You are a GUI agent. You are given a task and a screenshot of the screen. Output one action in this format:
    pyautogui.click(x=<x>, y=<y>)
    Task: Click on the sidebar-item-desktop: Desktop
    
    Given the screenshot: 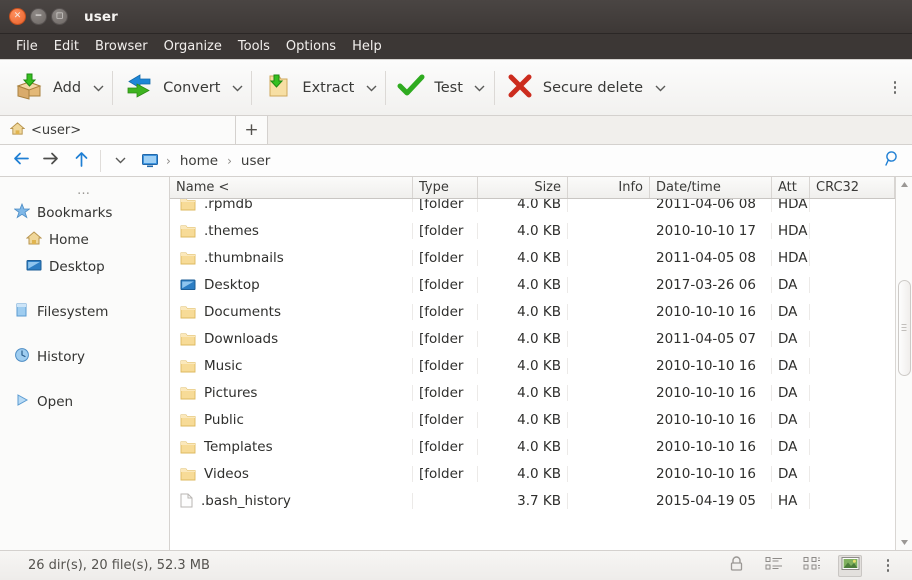 What is the action you would take?
    pyautogui.click(x=84, y=266)
    